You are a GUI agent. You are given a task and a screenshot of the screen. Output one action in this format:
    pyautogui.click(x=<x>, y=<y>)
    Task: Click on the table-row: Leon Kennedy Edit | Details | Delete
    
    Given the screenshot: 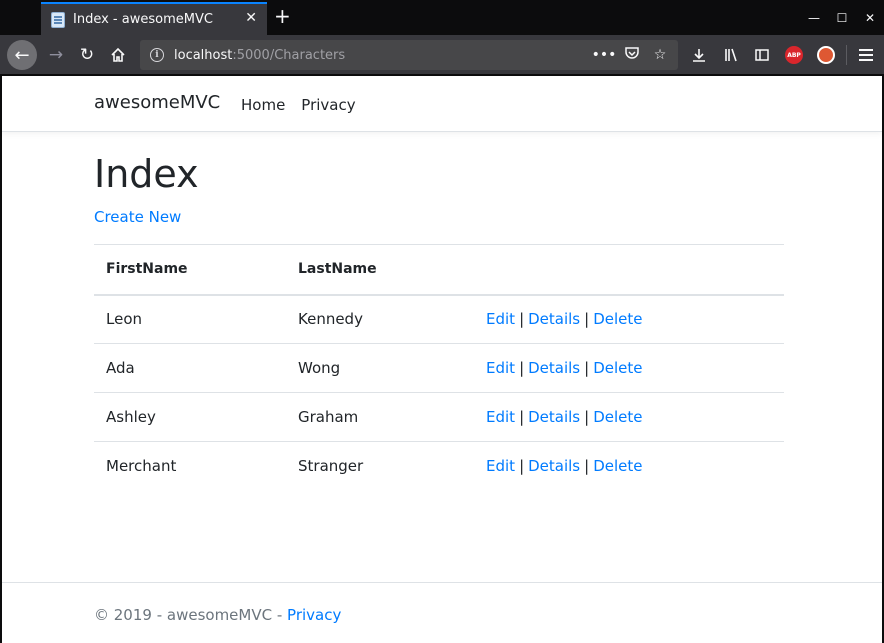 What is the action you would take?
    pyautogui.click(x=439, y=319)
    